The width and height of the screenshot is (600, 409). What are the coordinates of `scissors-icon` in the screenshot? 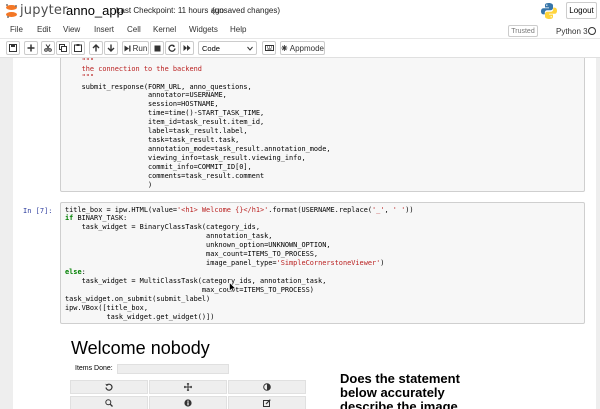 It's located at (48, 48).